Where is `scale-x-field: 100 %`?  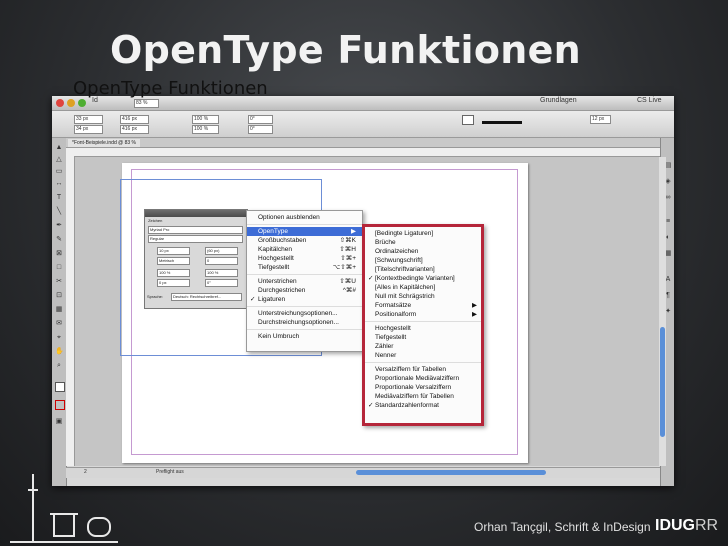 scale-x-field: 100 % is located at coordinates (205, 119).